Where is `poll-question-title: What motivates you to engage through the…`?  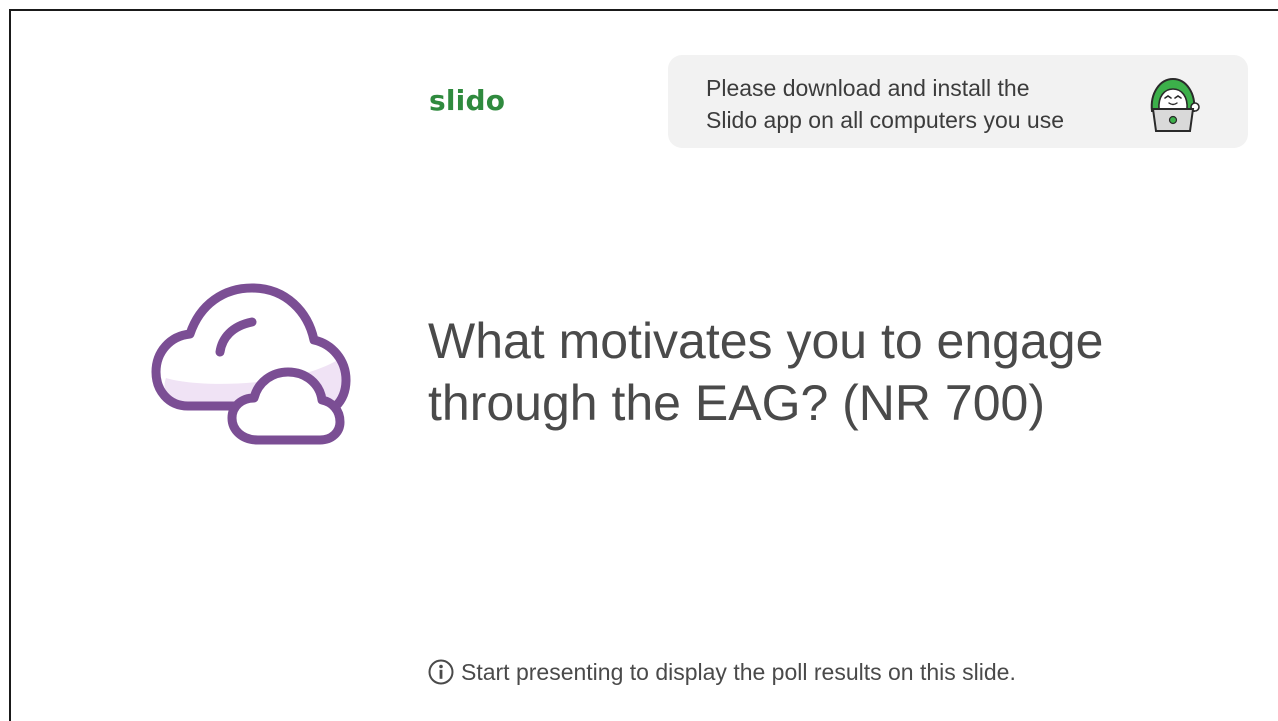 poll-question-title: What motivates you to engage through the… is located at coordinates (766, 372).